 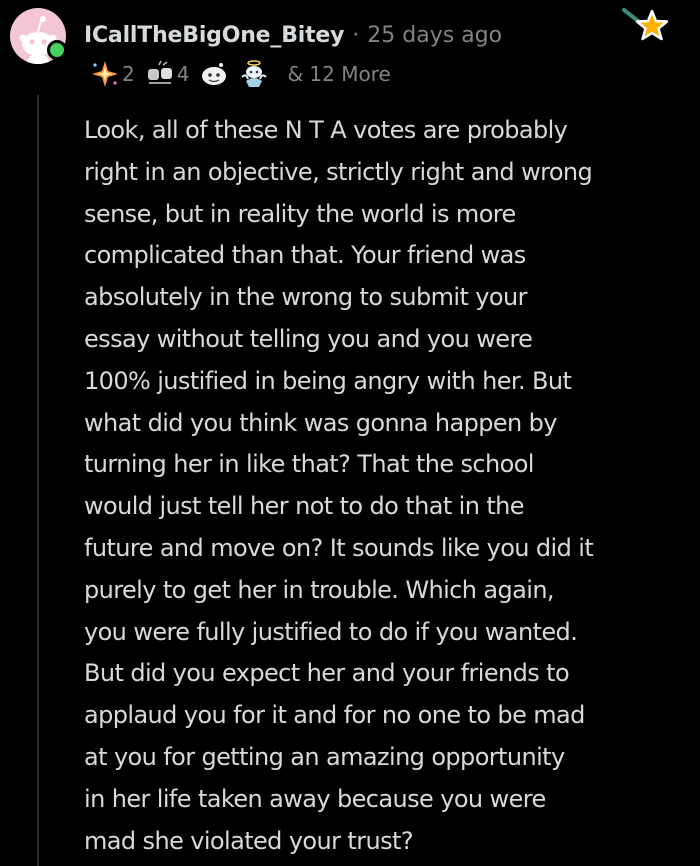 I want to click on timestamp: 25 days ago, so click(x=435, y=35).